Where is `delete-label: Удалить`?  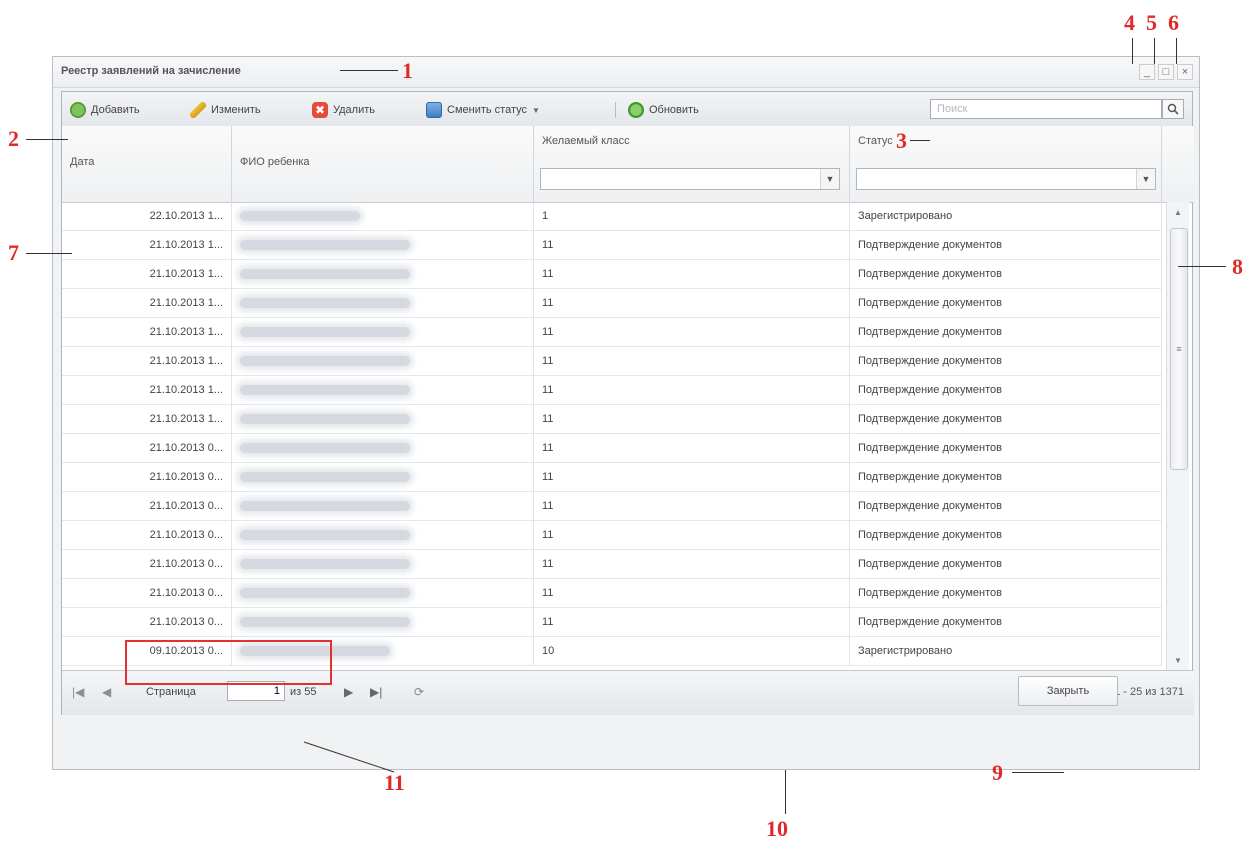
delete-label: Удалить is located at coordinates (354, 110).